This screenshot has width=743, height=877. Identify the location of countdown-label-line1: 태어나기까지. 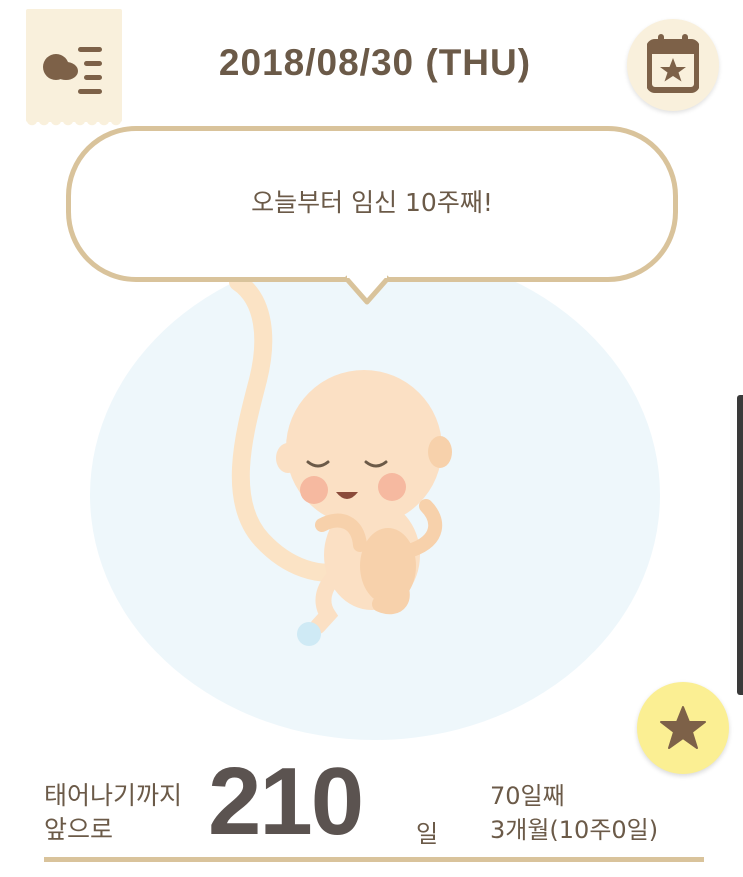
(113, 795).